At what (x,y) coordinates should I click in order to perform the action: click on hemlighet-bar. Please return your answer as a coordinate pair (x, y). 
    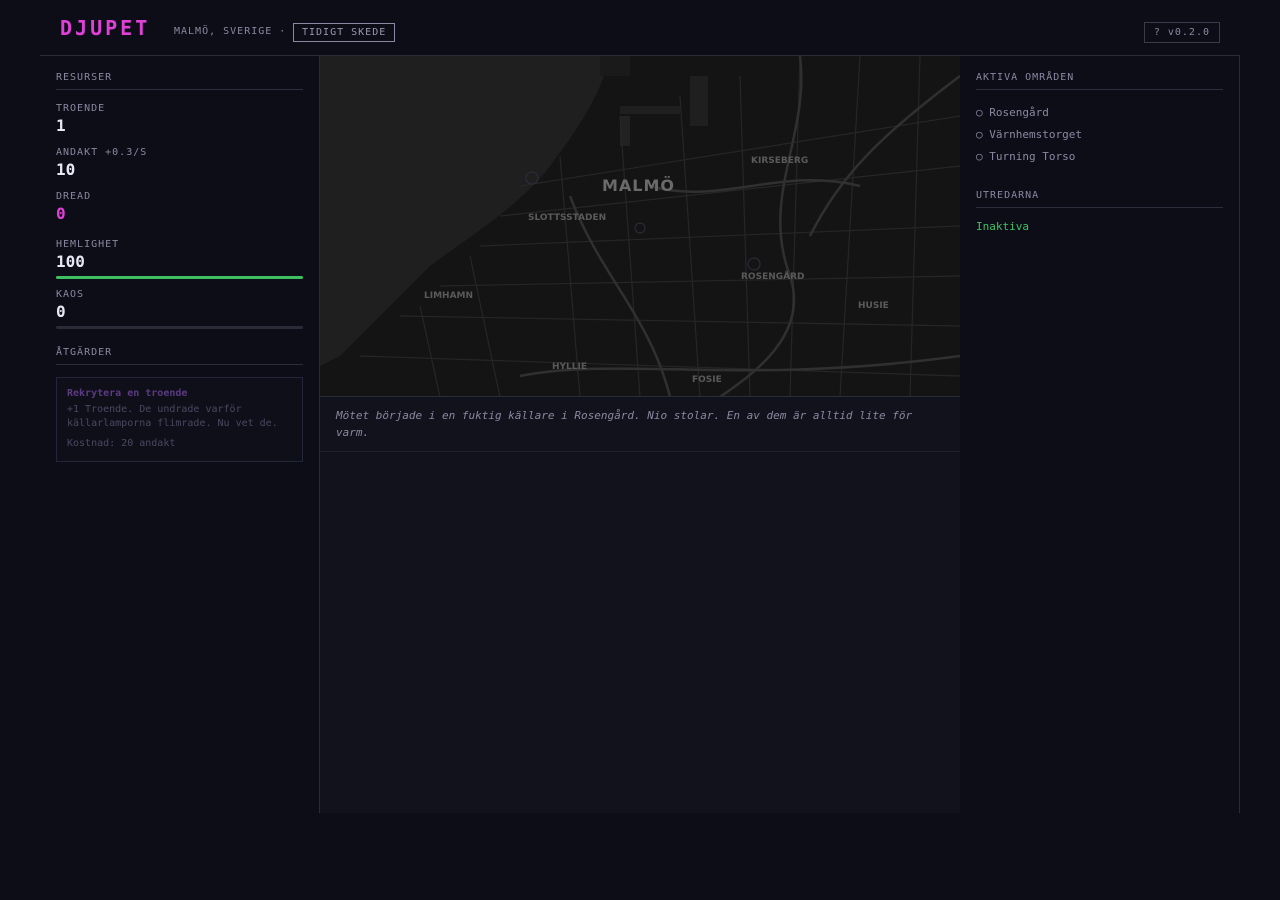
    Looking at the image, I should click on (179, 277).